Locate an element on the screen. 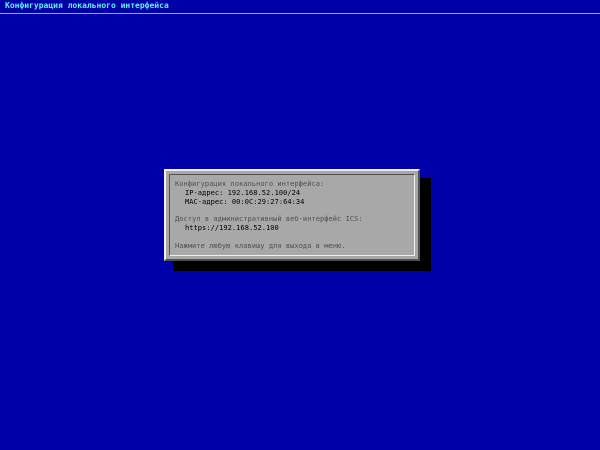 This screenshot has width=600, height=450. screen-title: Конфигурация локального интерфейса is located at coordinates (87, 5).